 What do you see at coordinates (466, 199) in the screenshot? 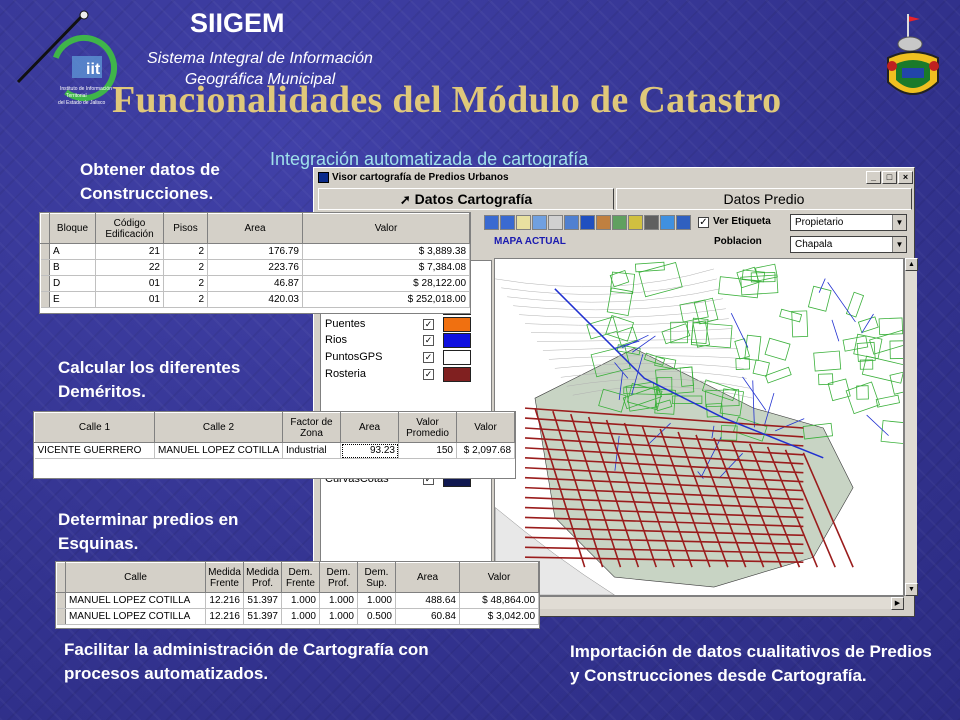
I see `tab-datos-cartografia: ➚ Datos Cartografía` at bounding box center [466, 199].